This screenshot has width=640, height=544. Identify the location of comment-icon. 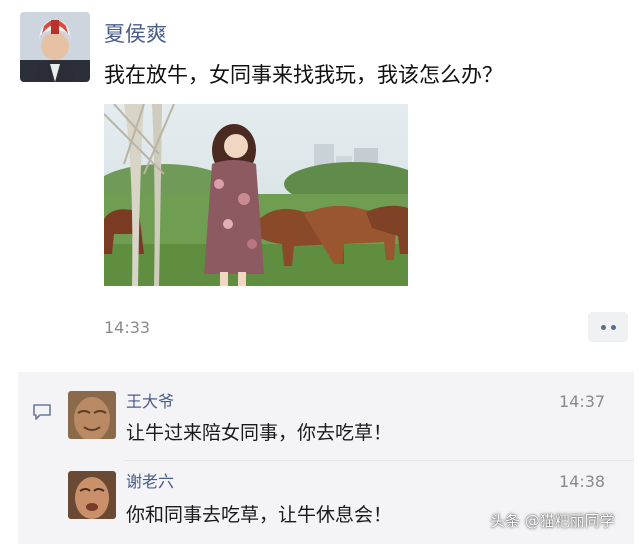
(42, 412).